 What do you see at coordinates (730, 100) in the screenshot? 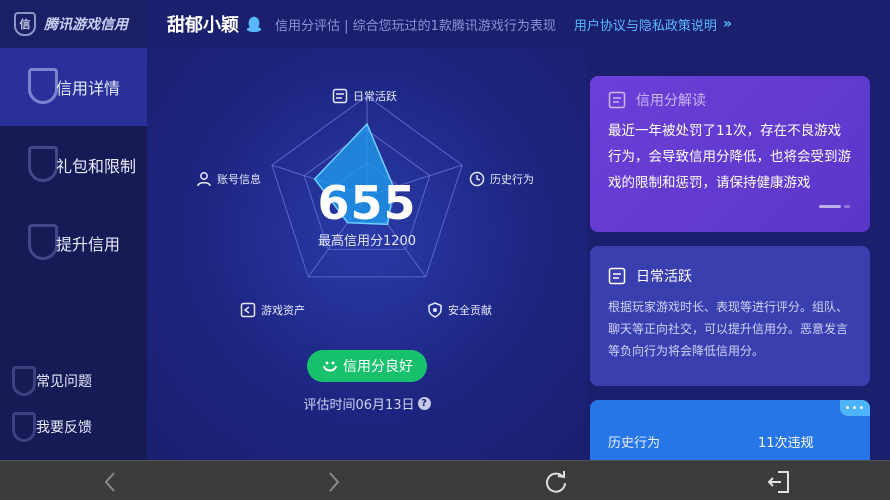
I see `card-title: 信用分解读` at bounding box center [730, 100].